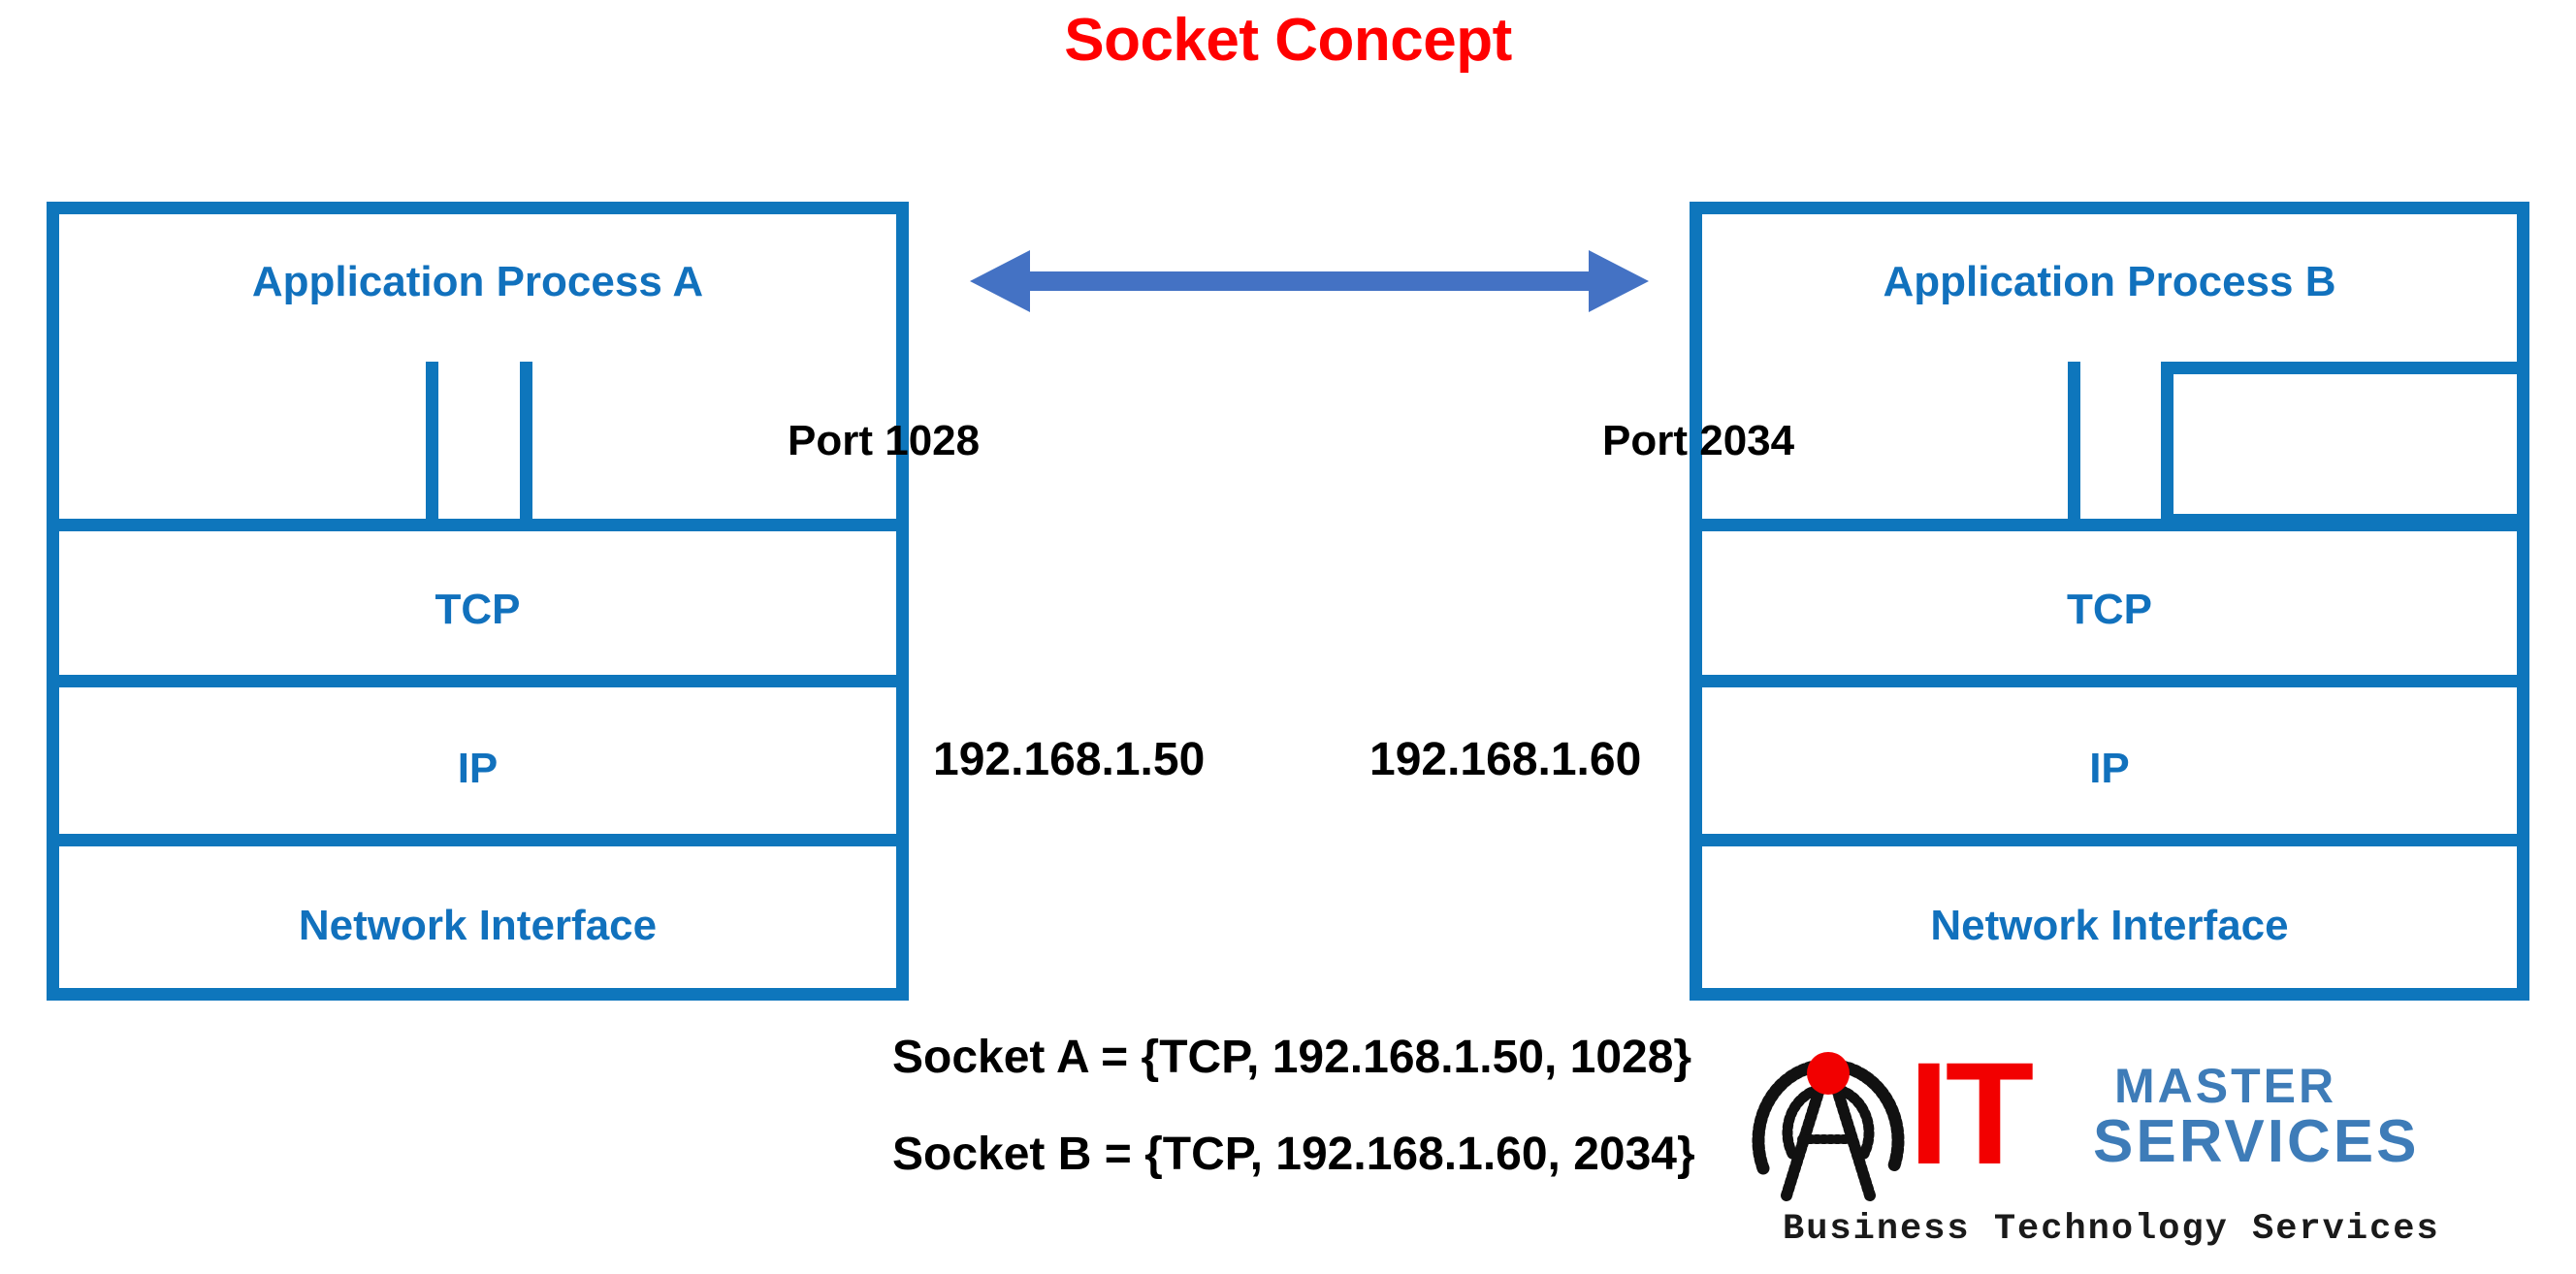 The height and width of the screenshot is (1274, 2576). What do you see at coordinates (2345, 444) in the screenshot?
I see `socket-b-neck-right` at bounding box center [2345, 444].